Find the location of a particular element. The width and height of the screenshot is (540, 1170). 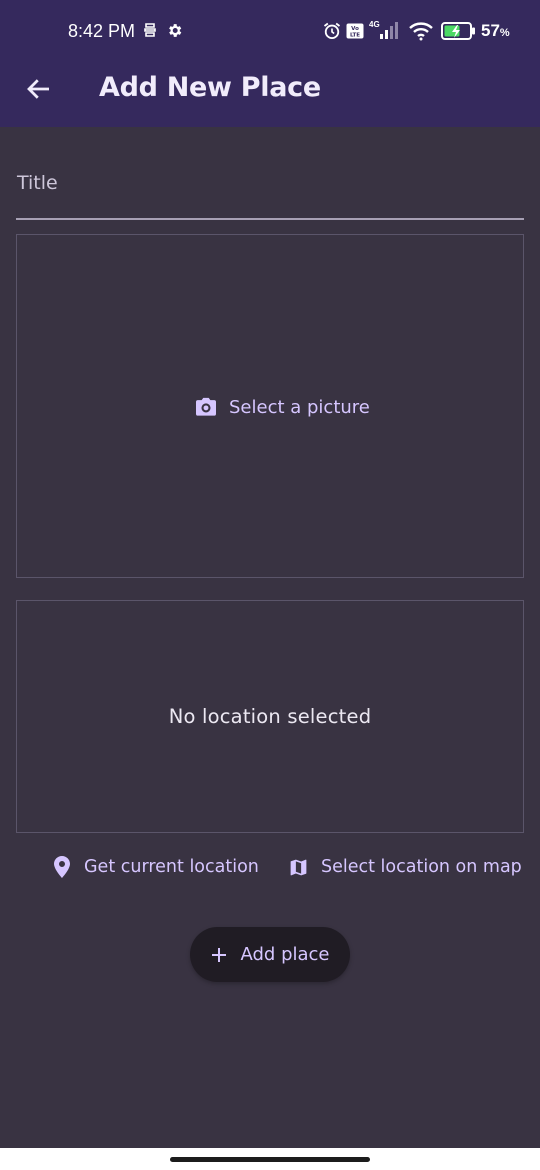

select-picture-button: Select a picture is located at coordinates (282, 407).